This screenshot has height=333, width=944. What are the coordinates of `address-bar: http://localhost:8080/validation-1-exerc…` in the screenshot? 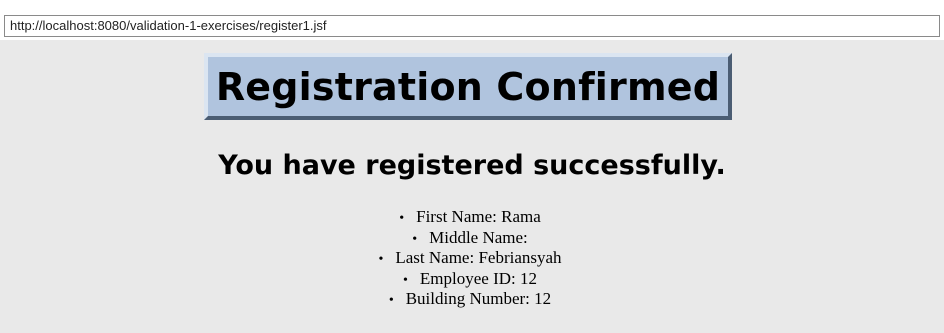 It's located at (472, 26).